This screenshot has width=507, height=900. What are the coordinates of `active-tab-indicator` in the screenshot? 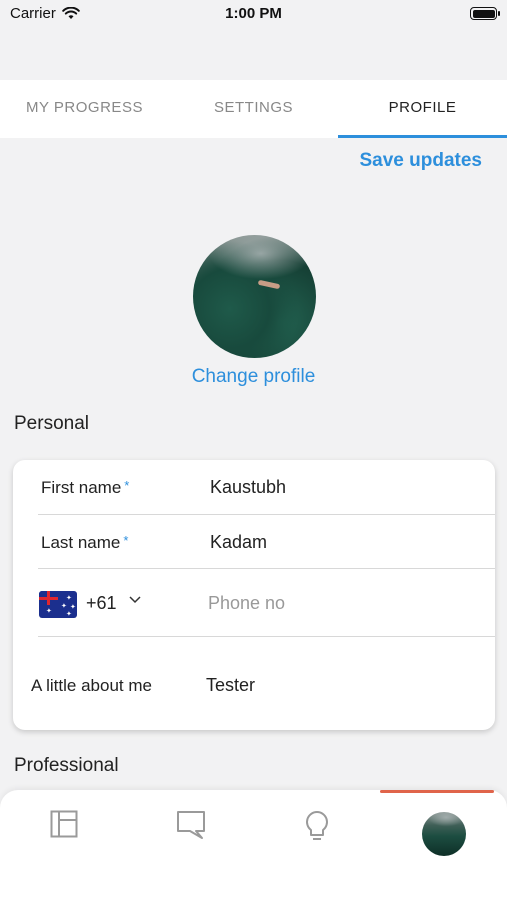 It's located at (437, 791).